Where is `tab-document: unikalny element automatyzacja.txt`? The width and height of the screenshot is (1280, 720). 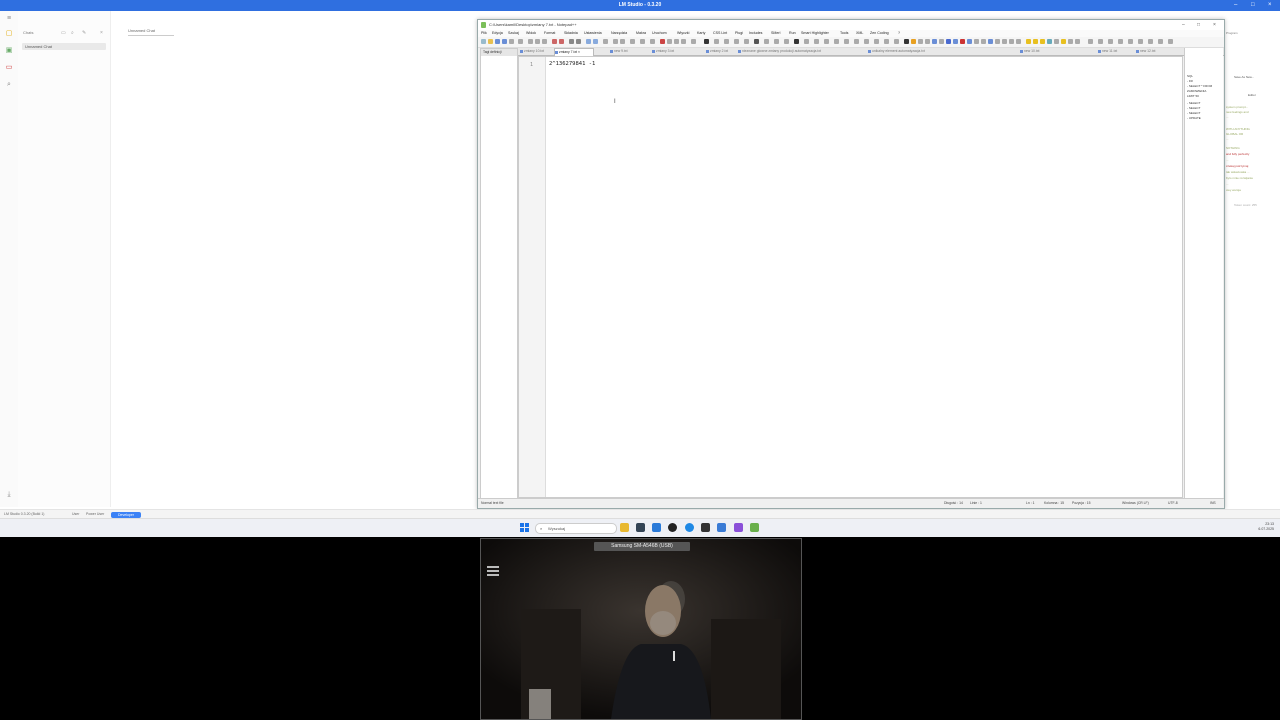
tab-document: unikalny element automatyzacja.txt is located at coordinates (931, 51).